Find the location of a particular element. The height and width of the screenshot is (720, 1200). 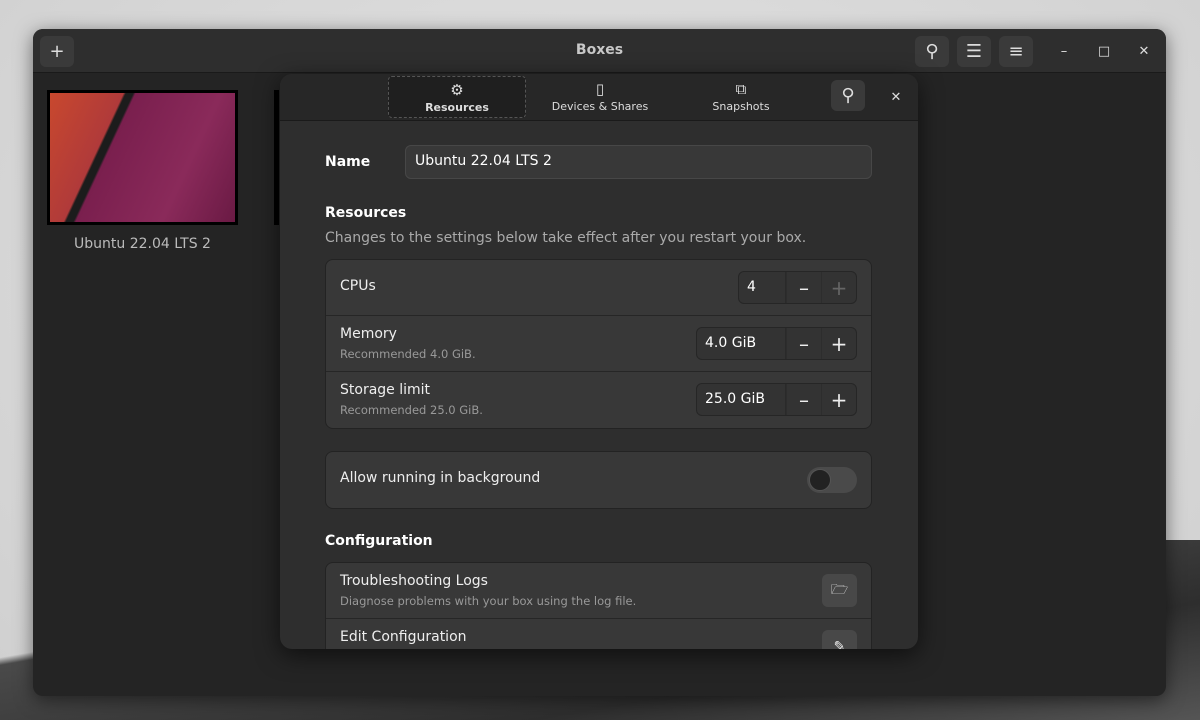

dialog-search-button: ⚲ is located at coordinates (848, 95).